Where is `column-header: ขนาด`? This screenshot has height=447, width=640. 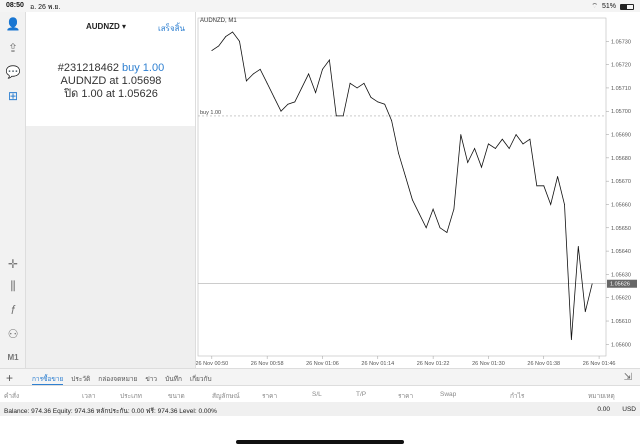 column-header: ขนาด is located at coordinates (176, 396).